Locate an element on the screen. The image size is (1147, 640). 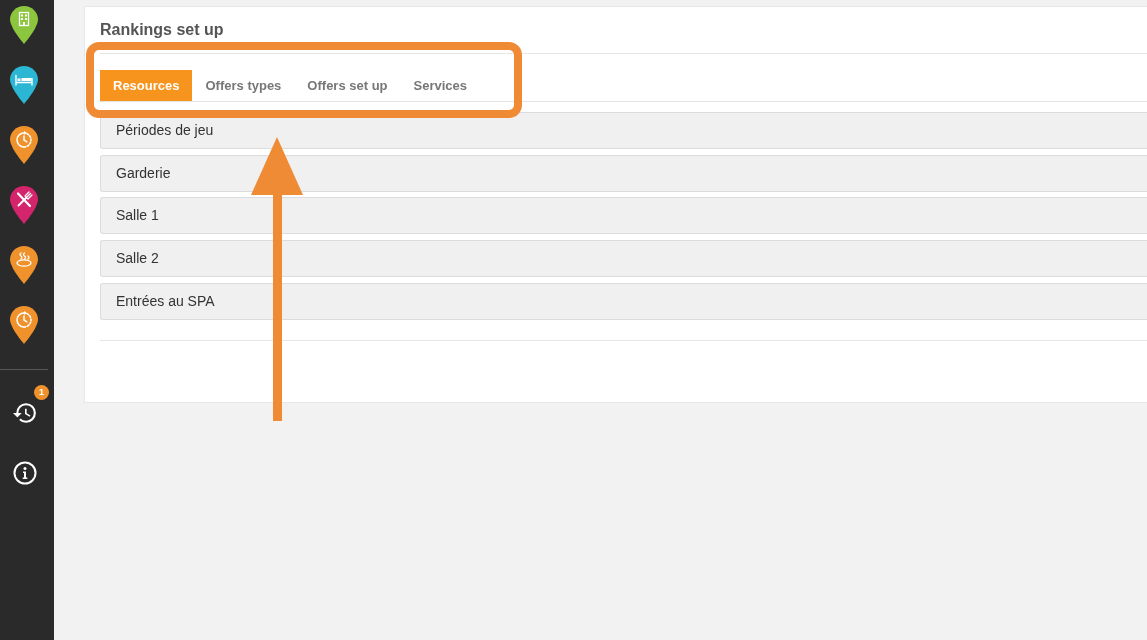
history-icon is located at coordinates (25, 413).